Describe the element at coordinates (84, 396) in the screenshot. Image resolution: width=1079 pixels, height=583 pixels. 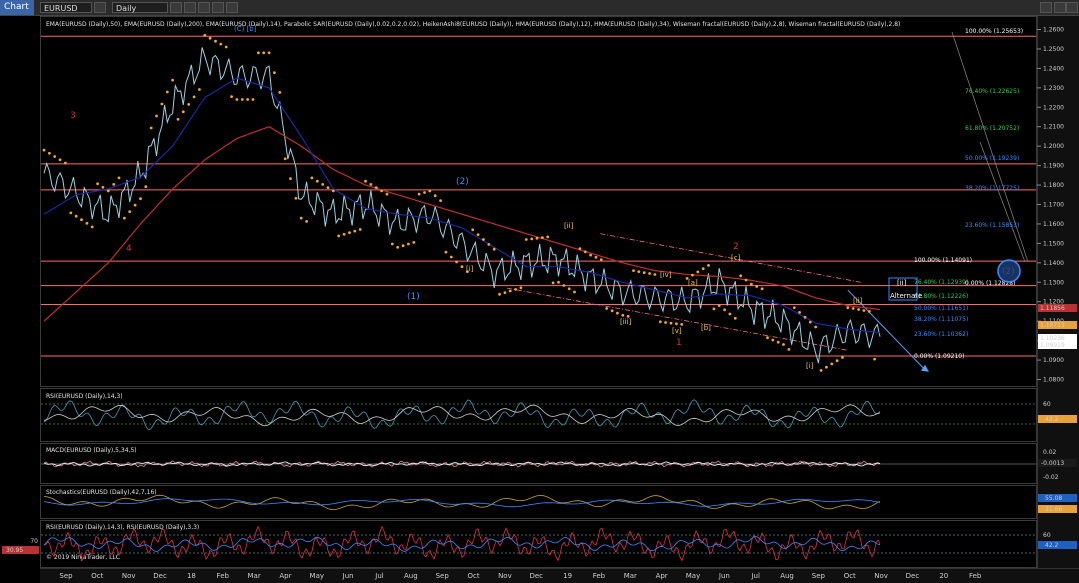
I see `rsi-legend: RSI(EURUSD (Daily),14,3)` at that location.